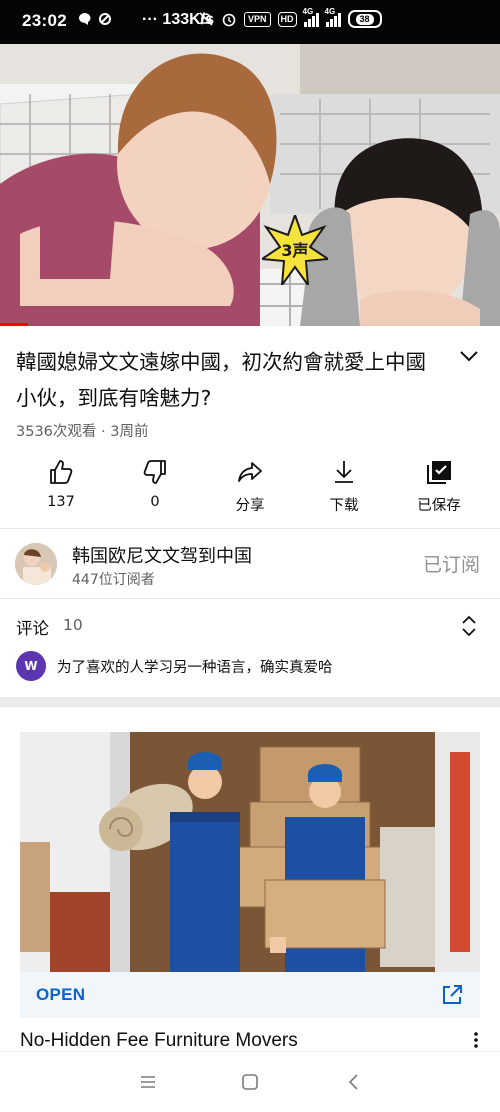 The image size is (500, 1112). Describe the element at coordinates (344, 472) in the screenshot. I see `download-icon` at that location.